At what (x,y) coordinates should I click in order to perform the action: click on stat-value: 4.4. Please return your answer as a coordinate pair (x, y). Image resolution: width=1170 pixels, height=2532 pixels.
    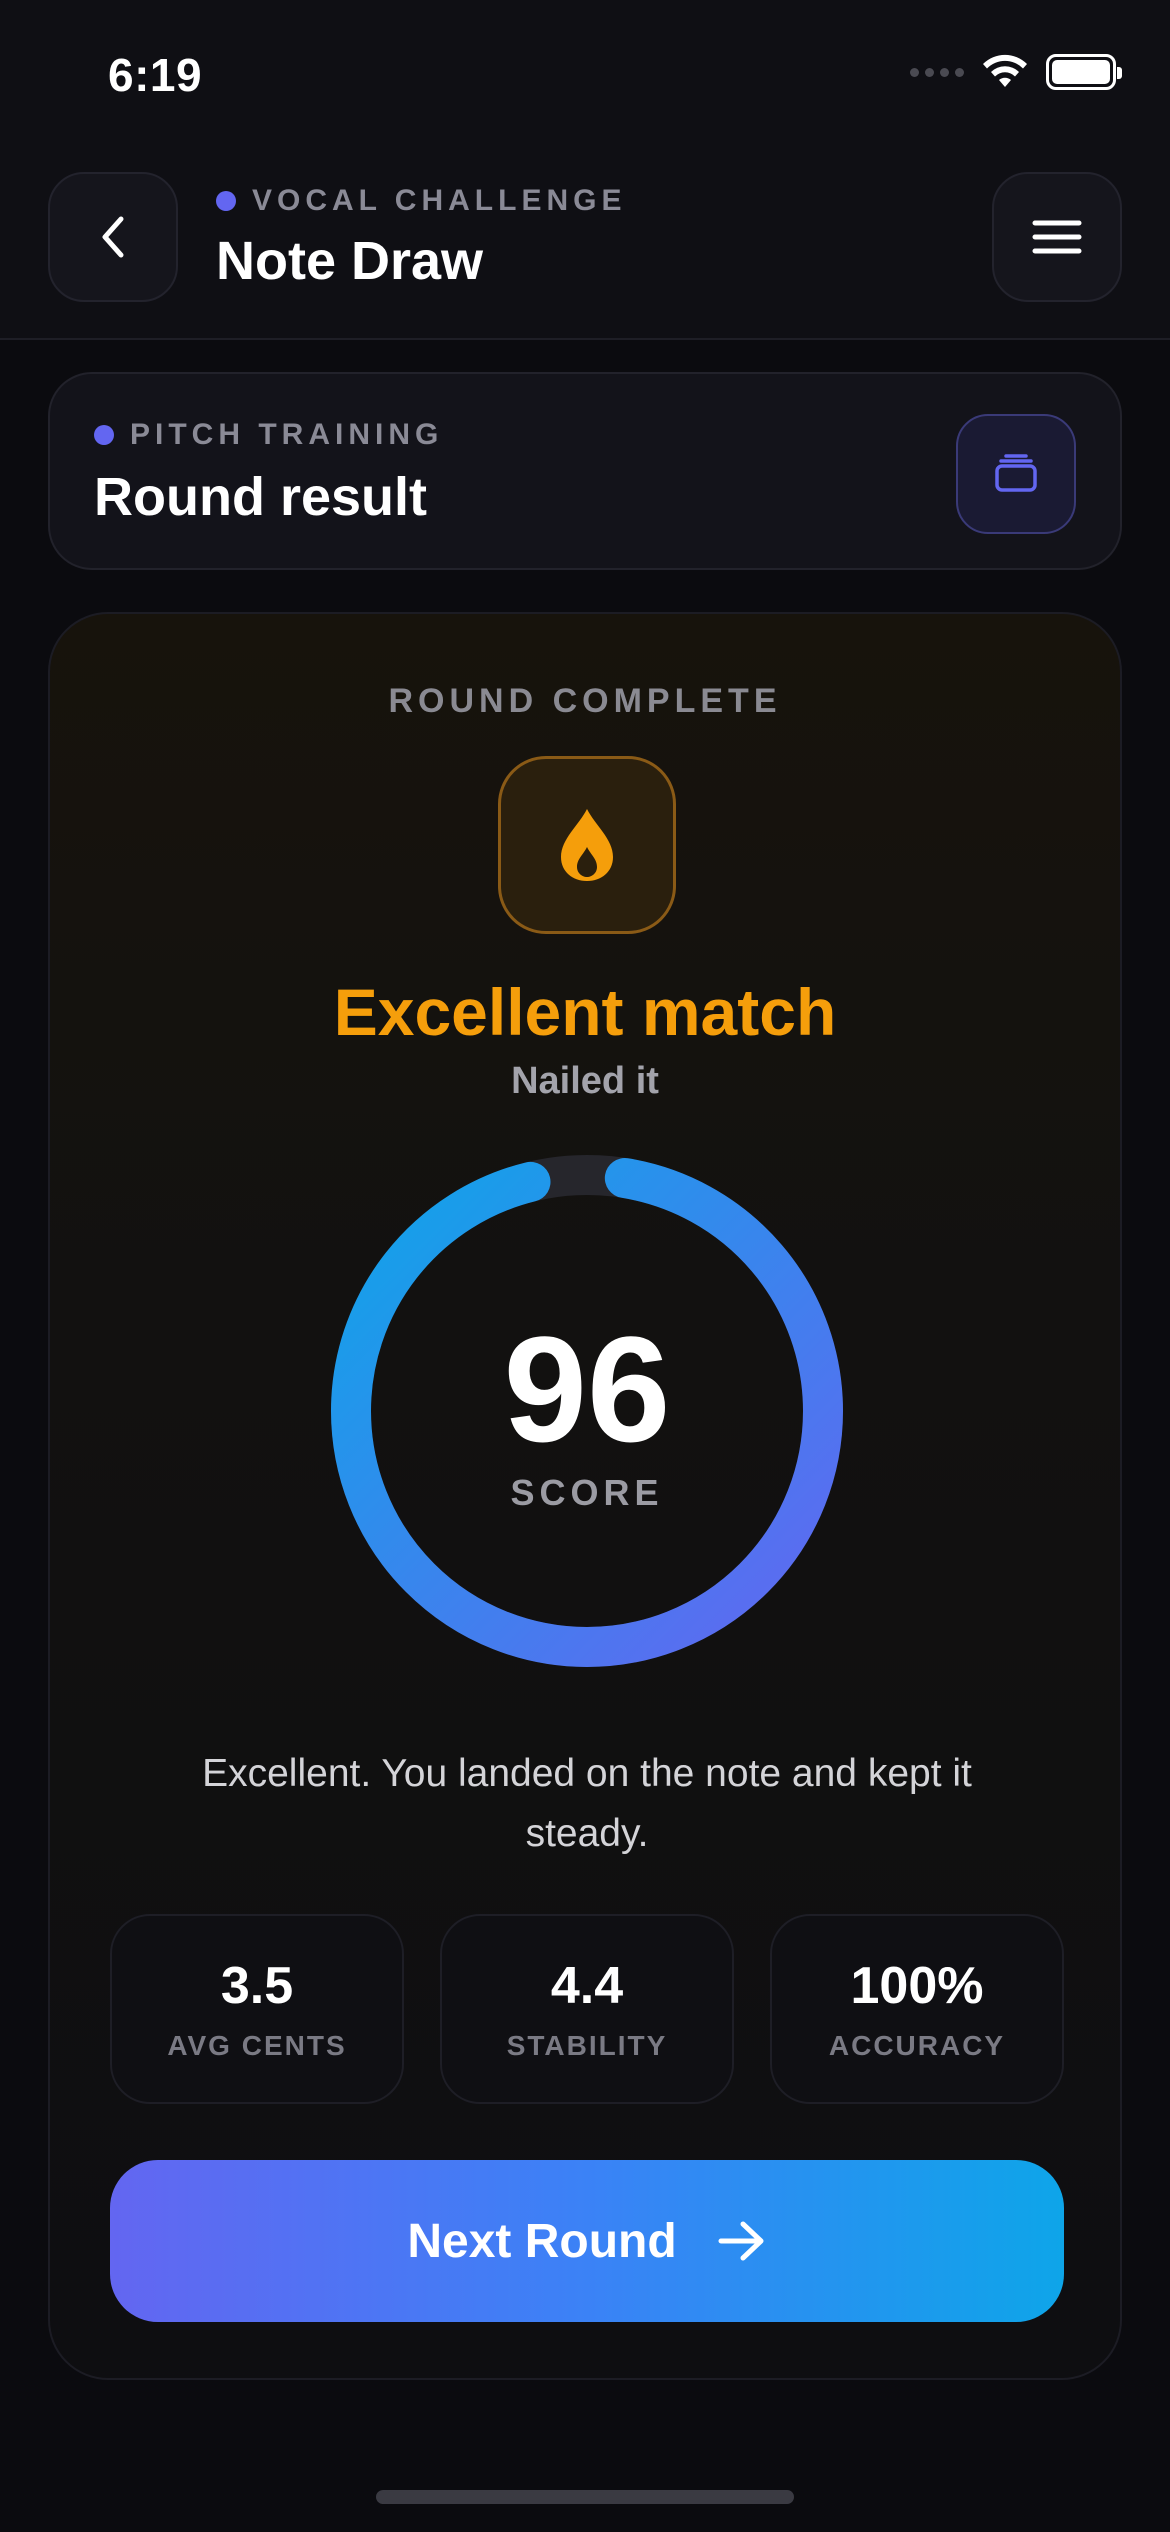
    Looking at the image, I should click on (587, 1986).